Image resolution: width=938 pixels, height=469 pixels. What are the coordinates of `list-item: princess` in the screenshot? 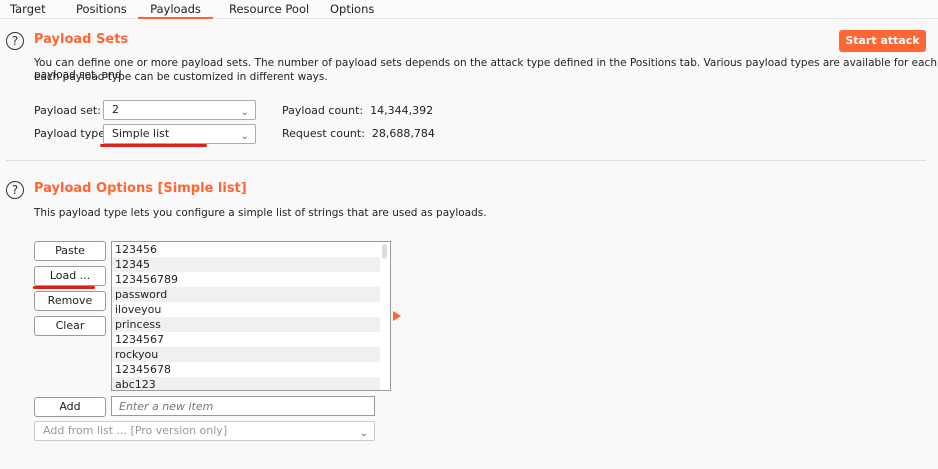 It's located at (246, 324).